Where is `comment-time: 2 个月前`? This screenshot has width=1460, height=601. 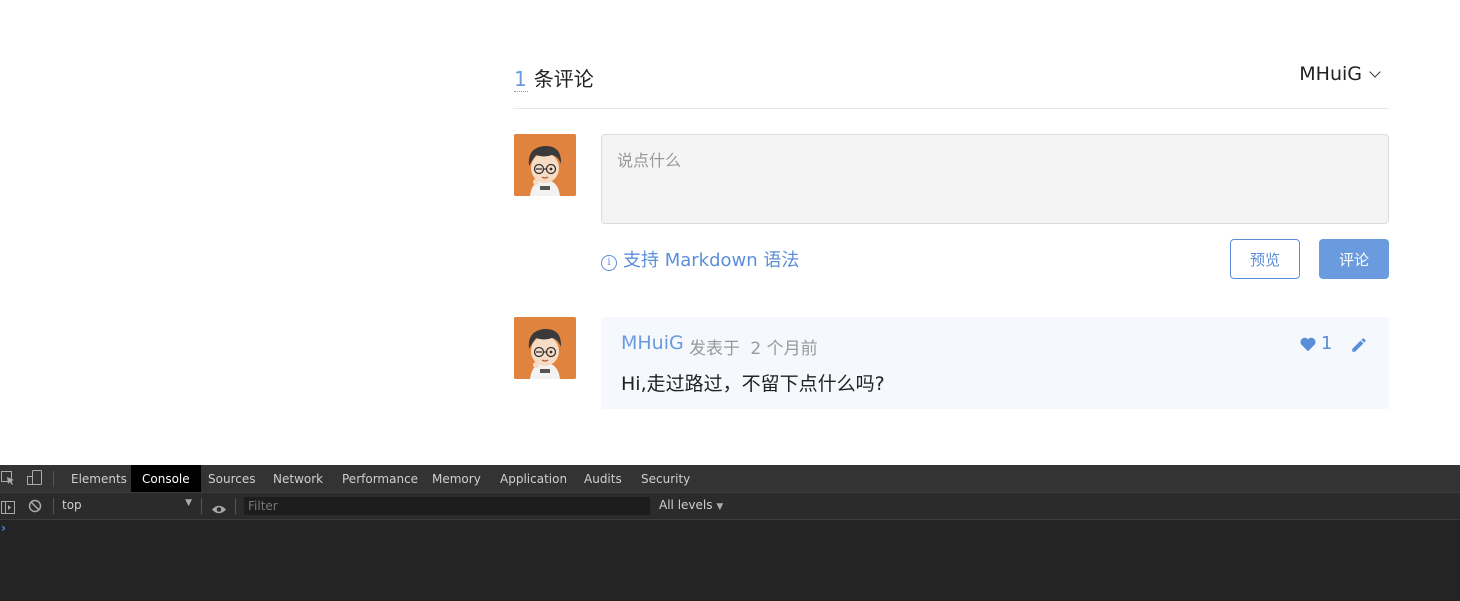 comment-time: 2 个月前 is located at coordinates (784, 349).